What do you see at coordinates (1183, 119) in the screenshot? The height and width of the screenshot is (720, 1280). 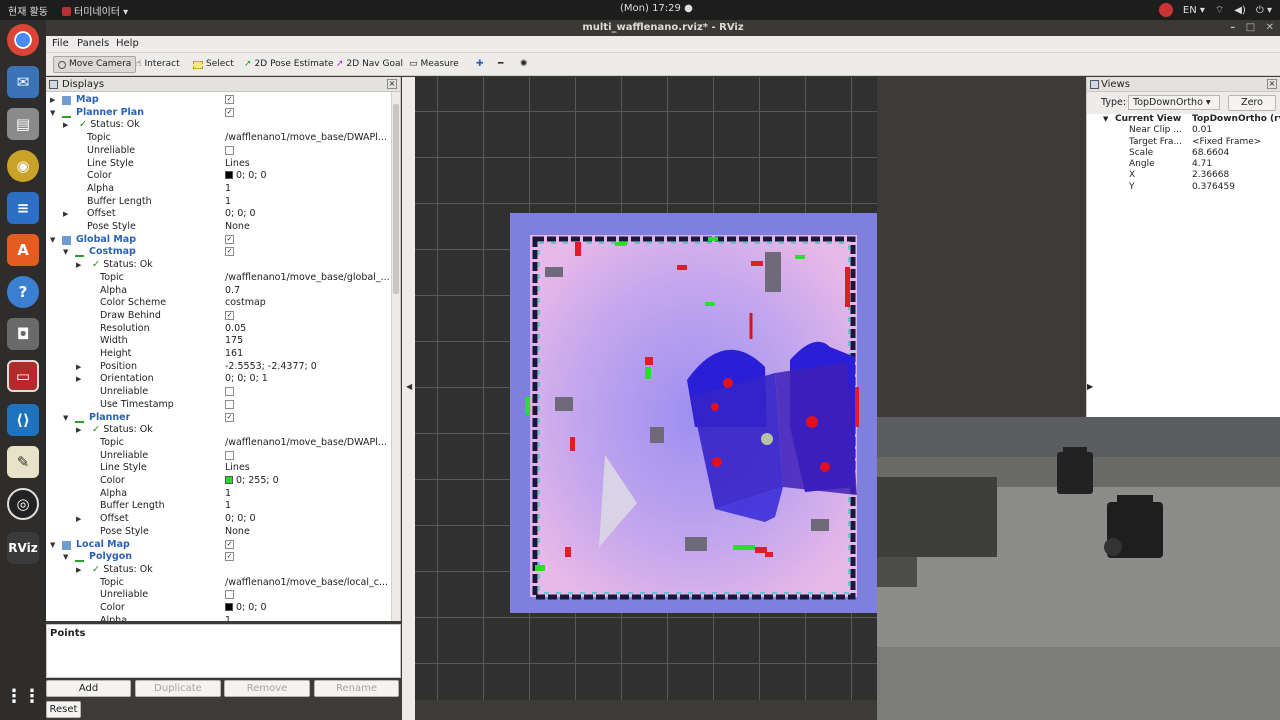 I see `current-view-row: ▼ Current View TopDownOrtho (rv` at bounding box center [1183, 119].